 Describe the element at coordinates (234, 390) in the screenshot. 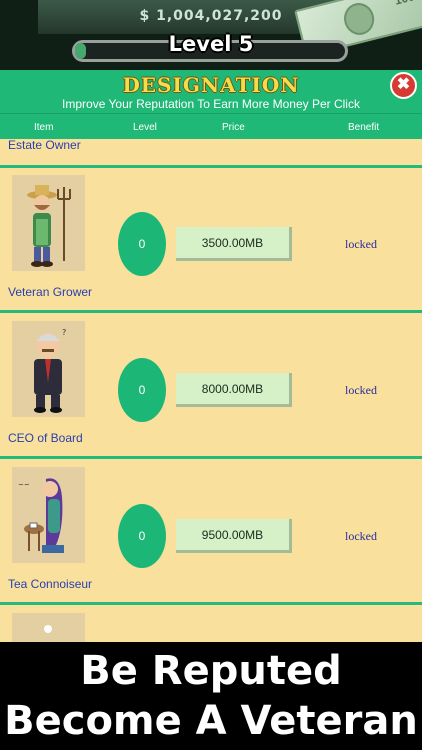

I see `buy-price-button: 8000.00MB` at that location.